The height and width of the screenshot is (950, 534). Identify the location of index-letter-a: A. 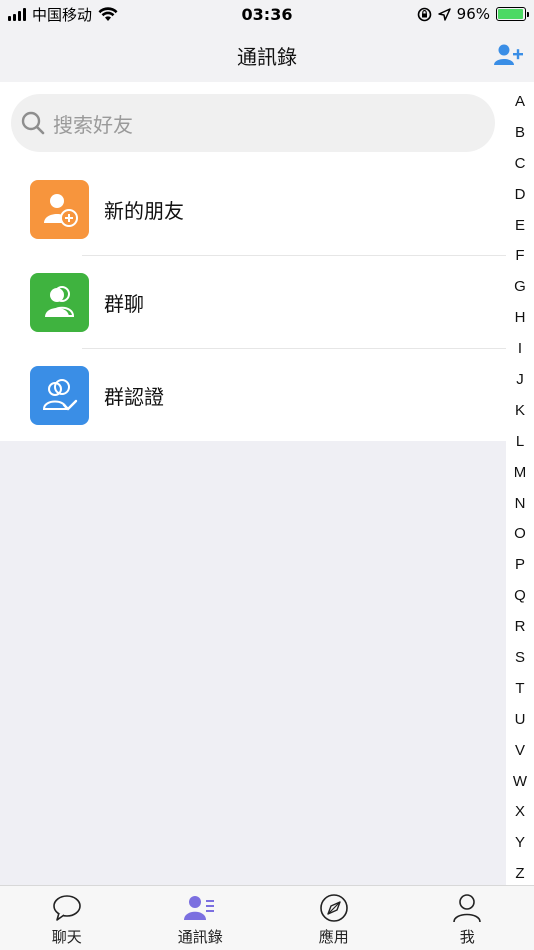
(520, 102).